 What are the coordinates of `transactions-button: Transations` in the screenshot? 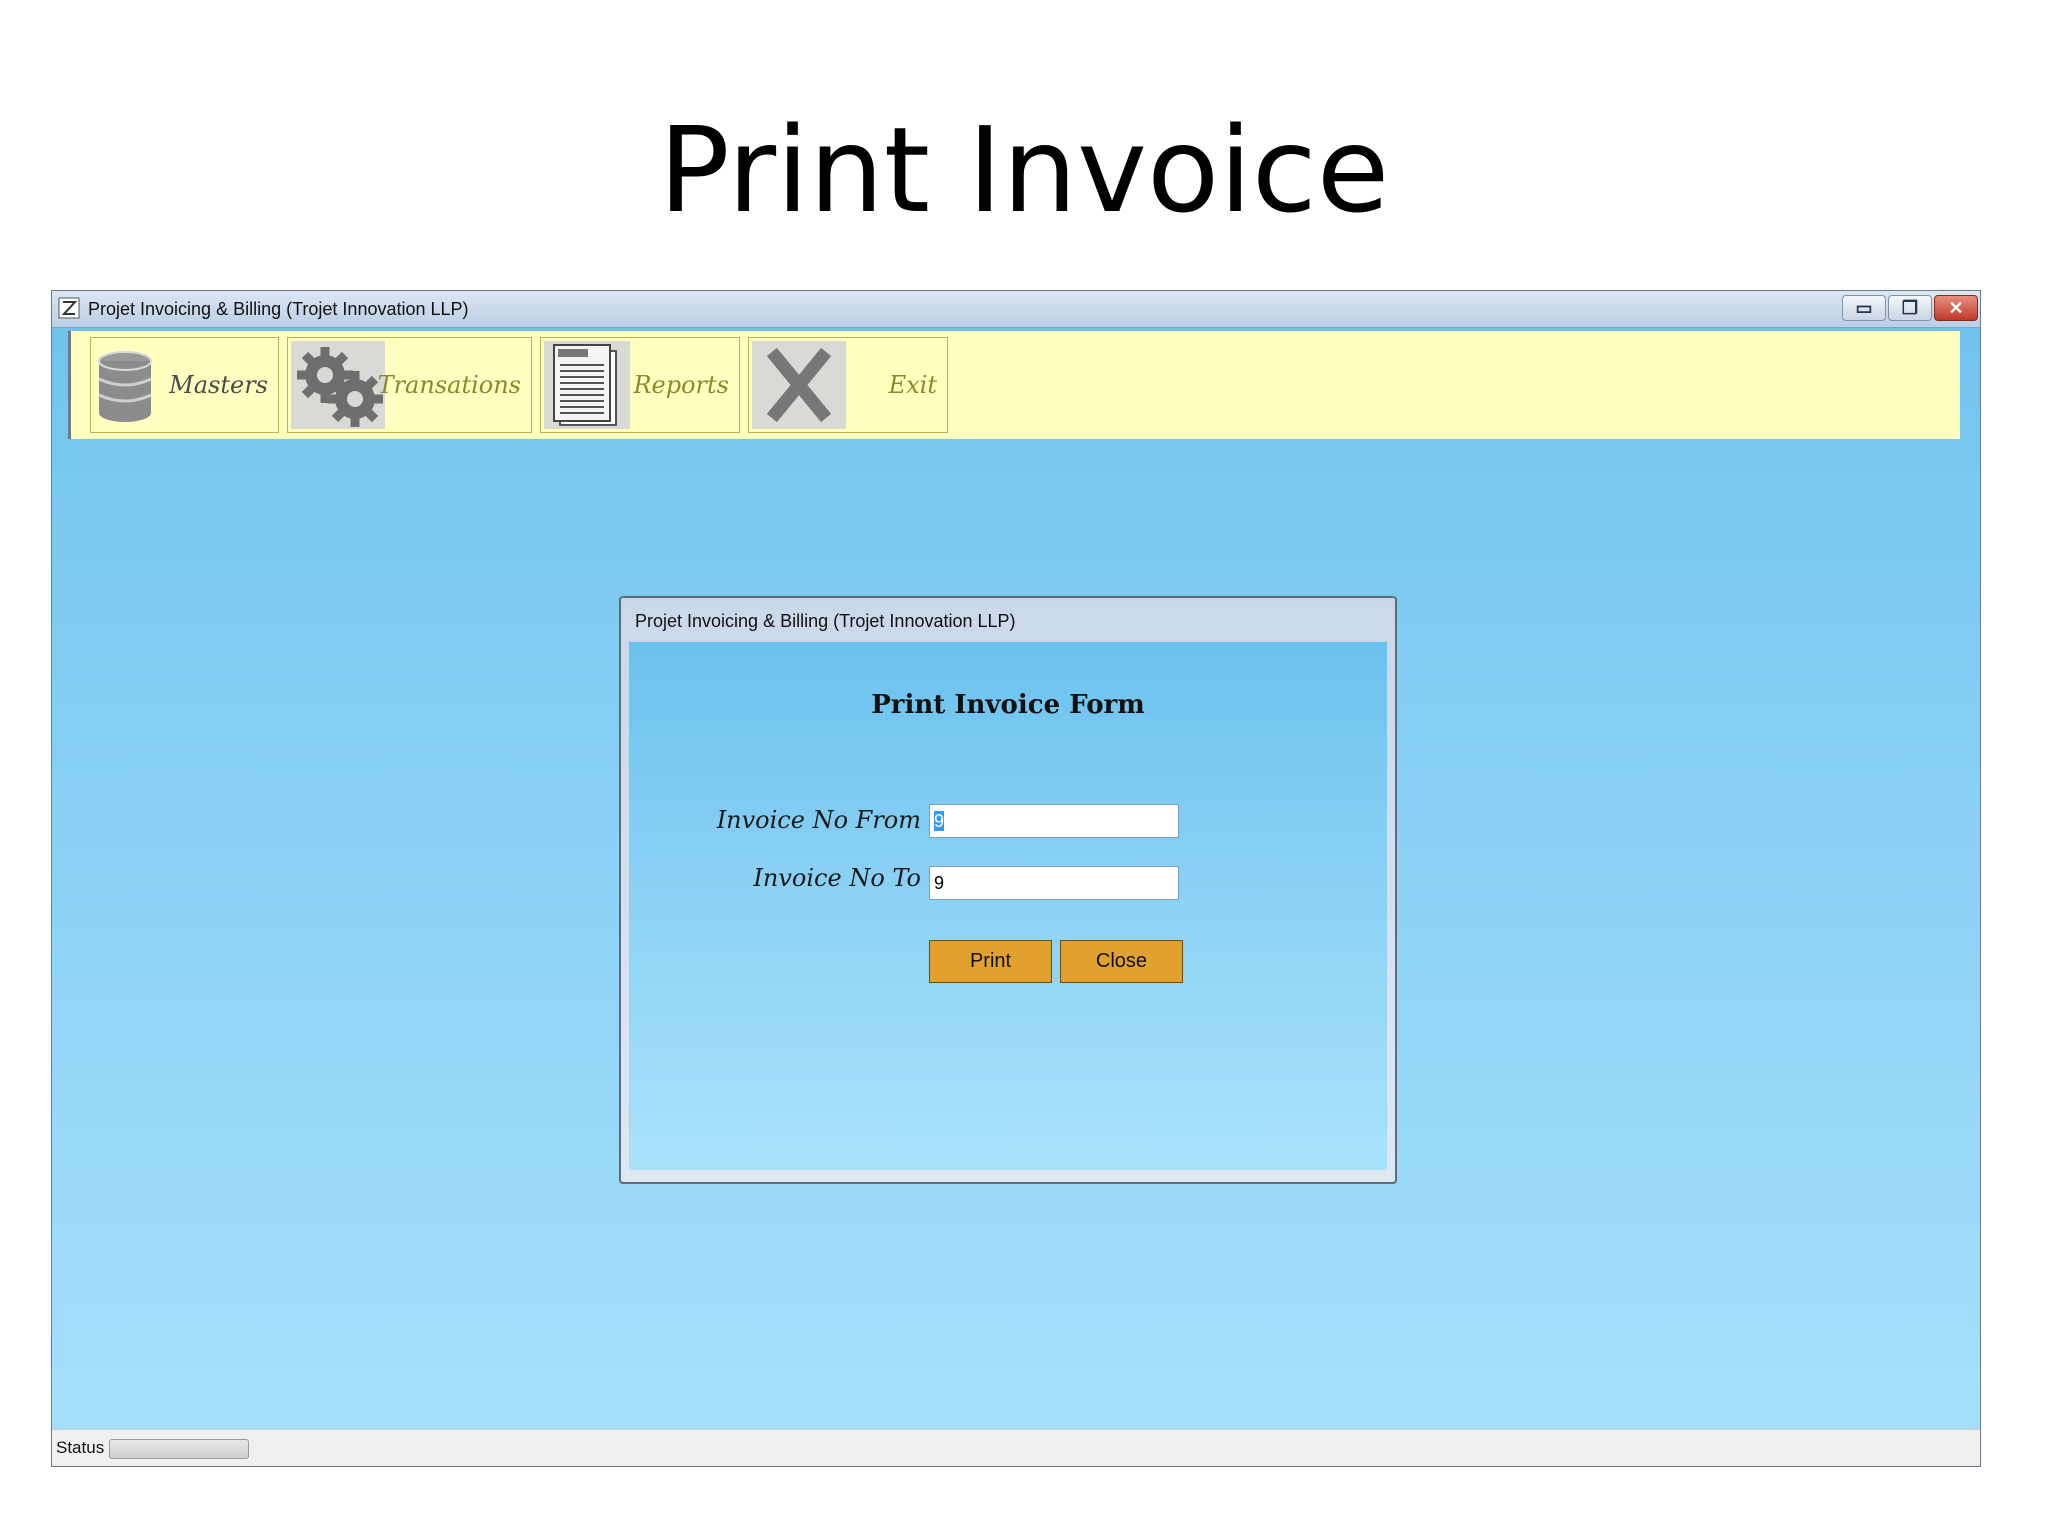 It's located at (409, 385).